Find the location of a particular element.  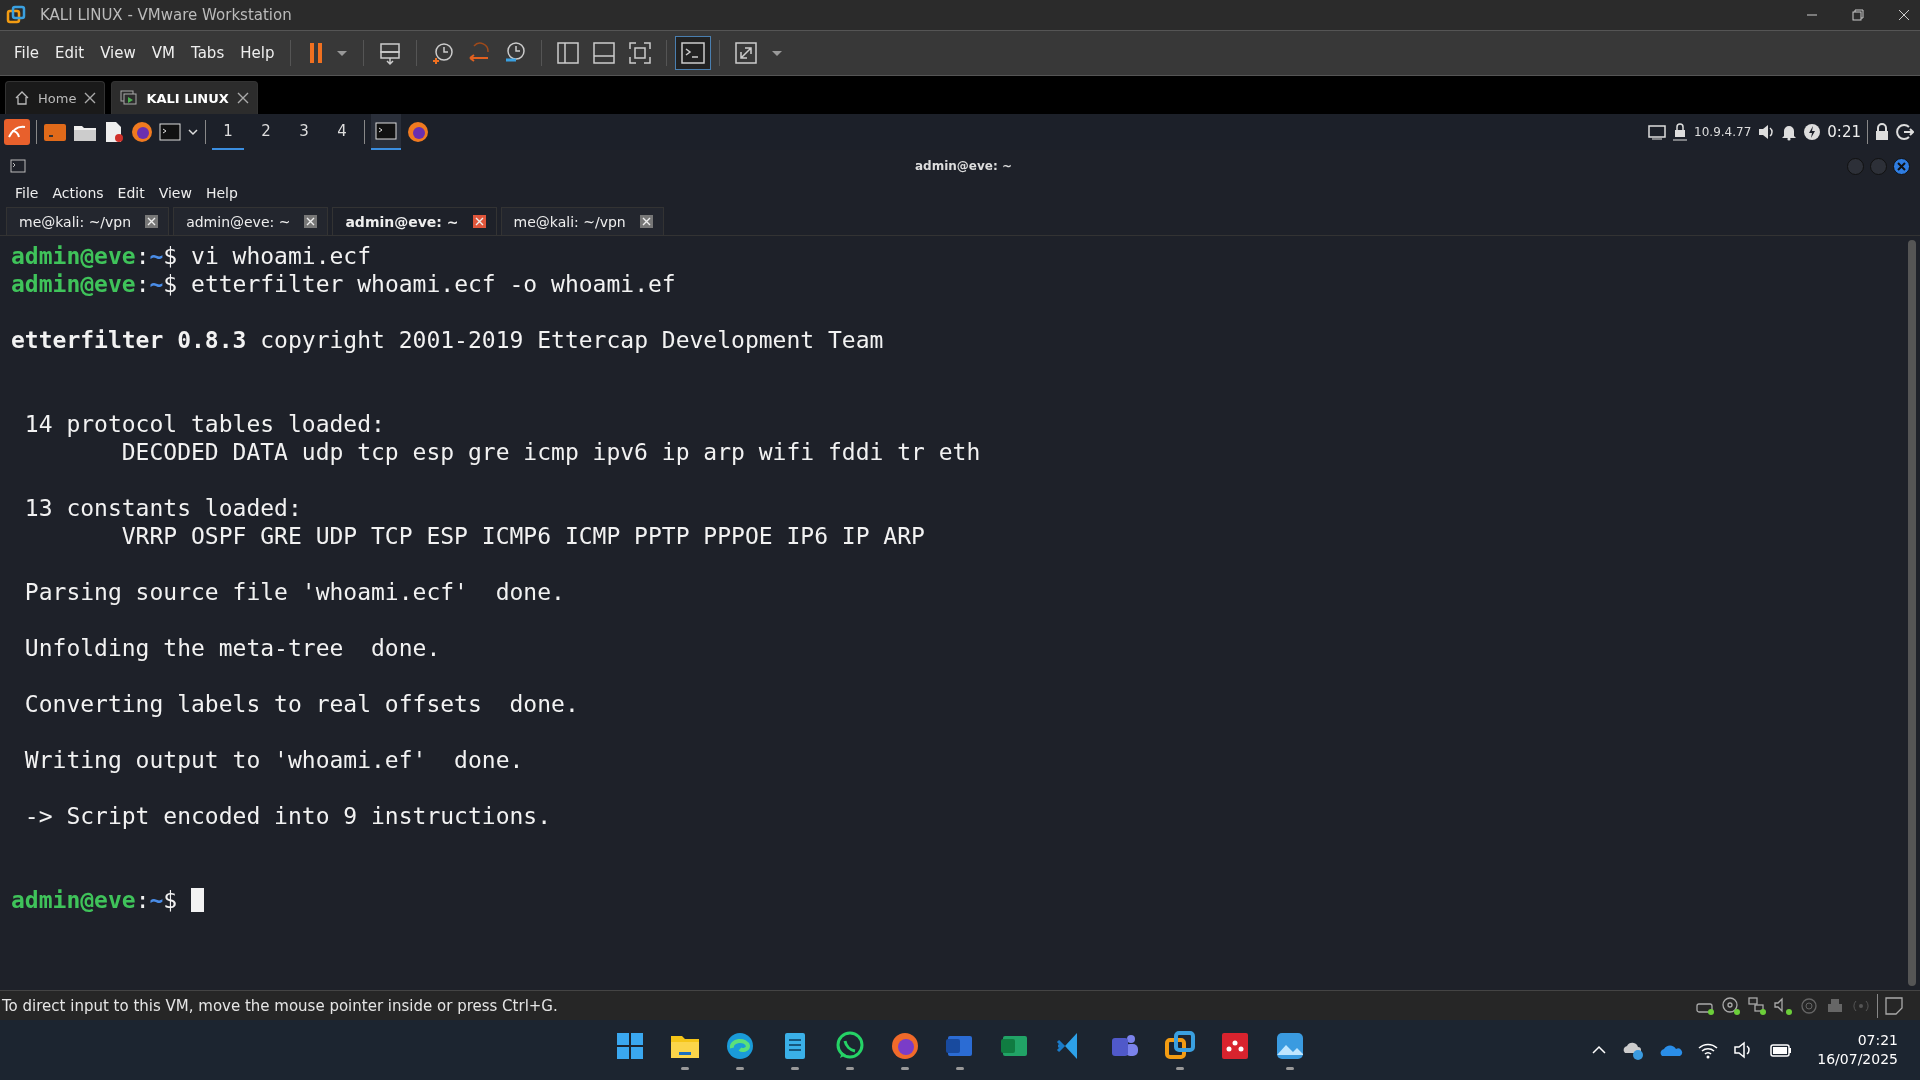

caret-icon is located at coordinates (193, 132).